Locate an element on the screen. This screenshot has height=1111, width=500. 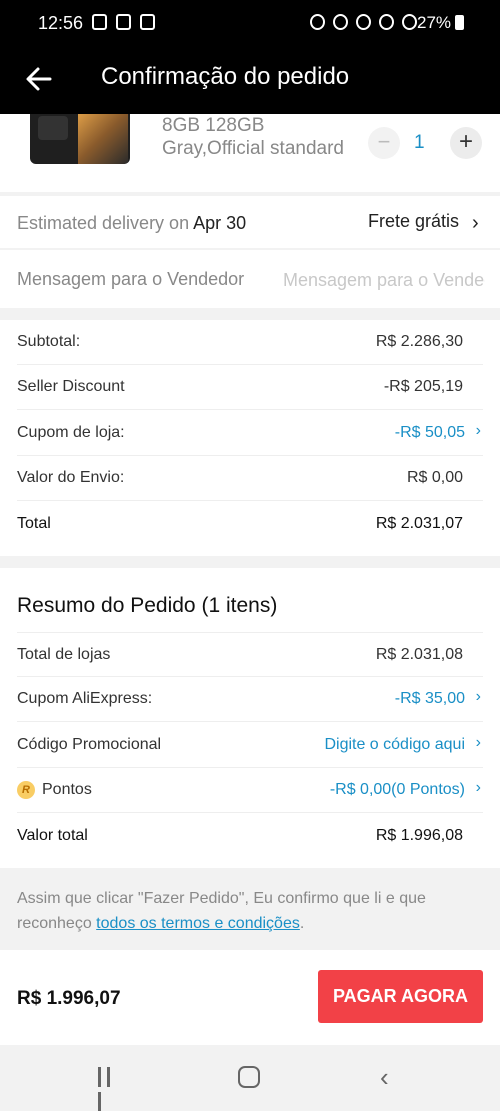
shipping-option: Frete grátis is located at coordinates (413, 221).